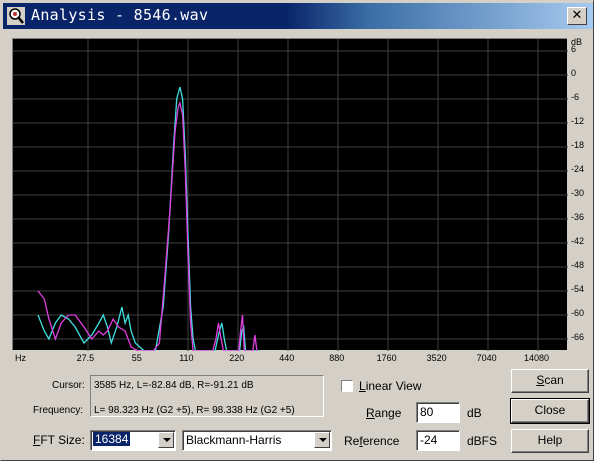  Describe the element at coordinates (578, 145) in the screenshot. I see `y-tick-label: -18` at that location.